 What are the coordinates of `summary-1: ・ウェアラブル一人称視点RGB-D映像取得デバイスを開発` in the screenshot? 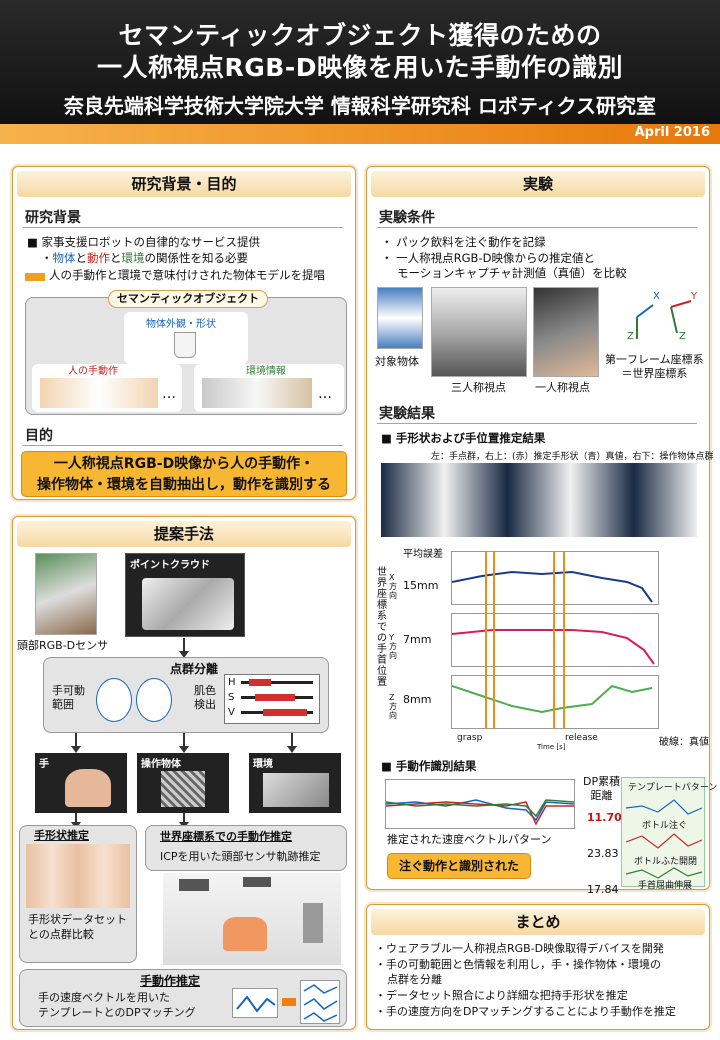 It's located at (519, 948).